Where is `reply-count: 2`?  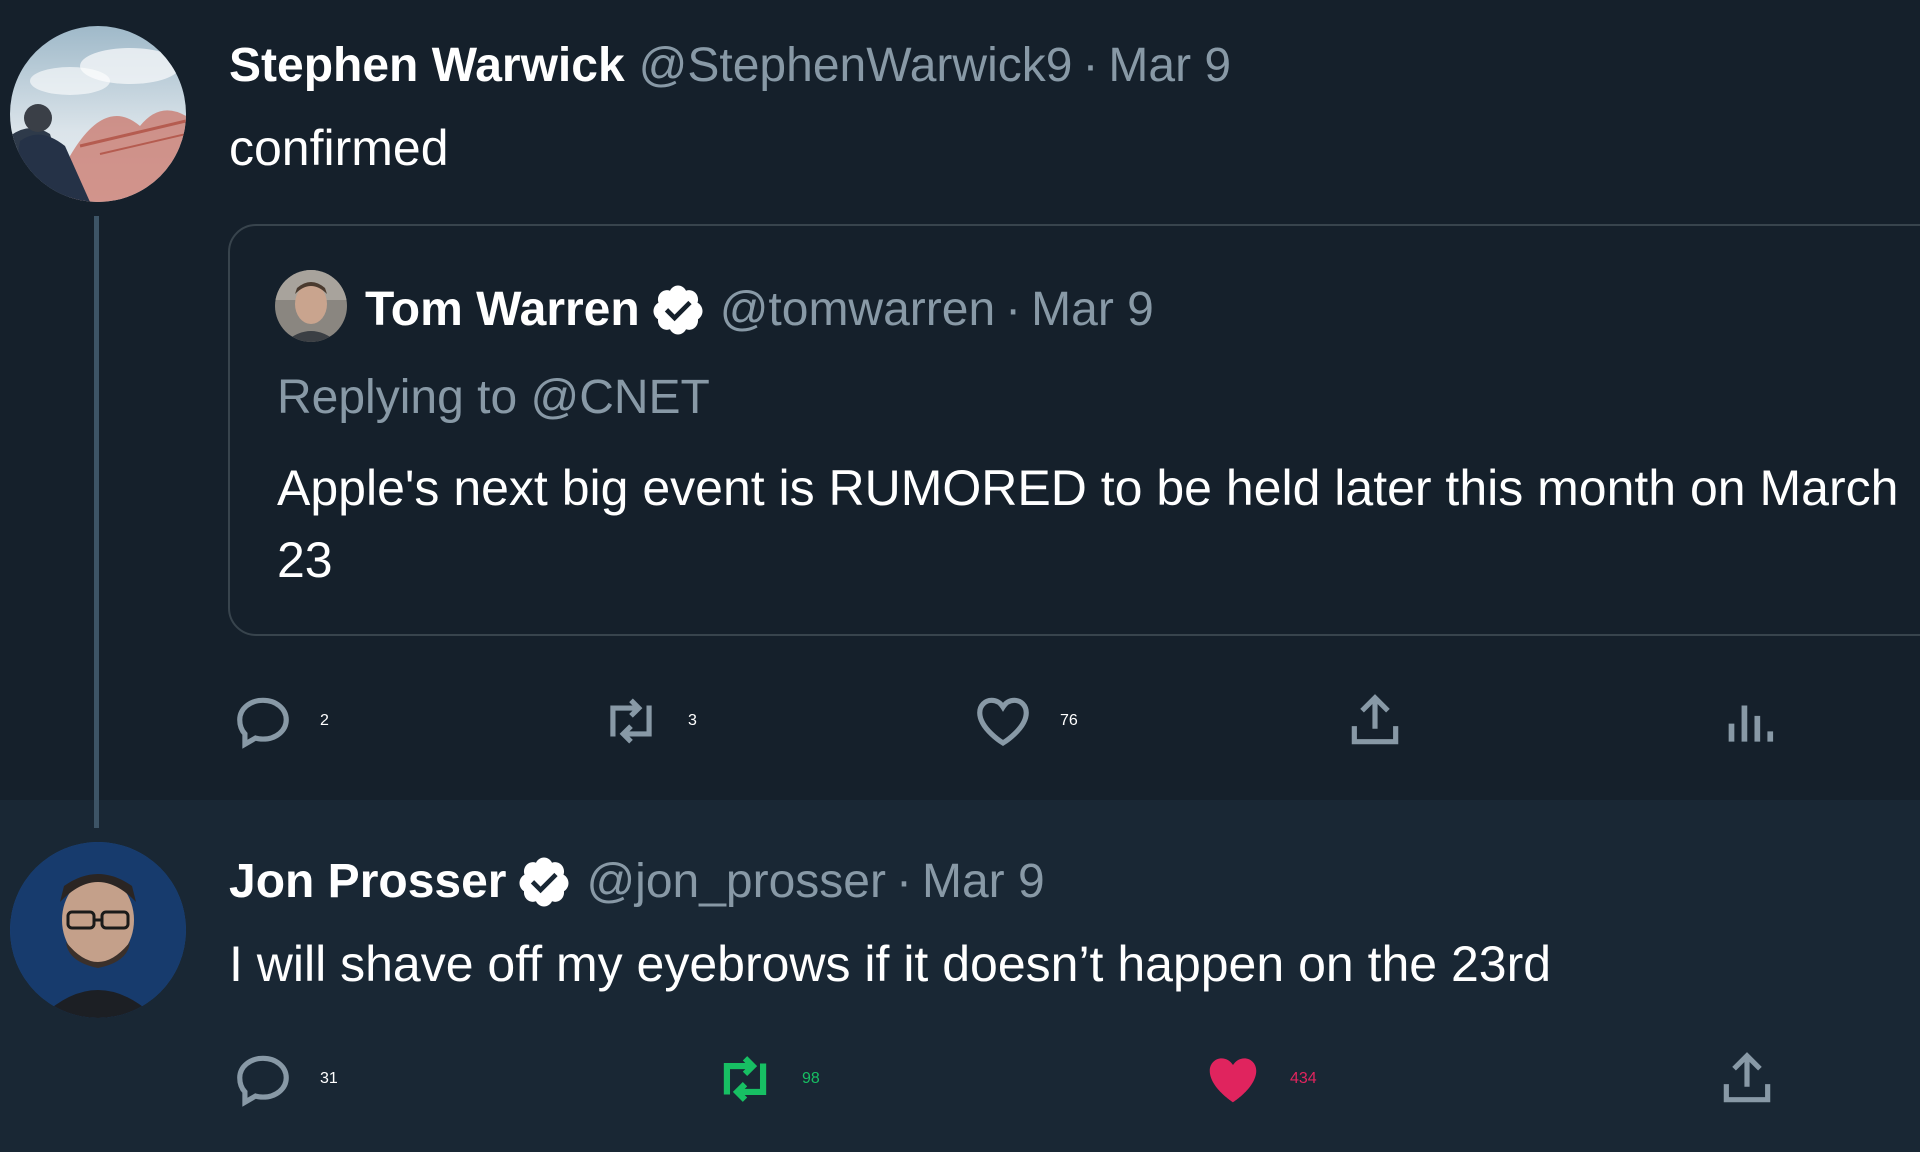
reply-count: 2 is located at coordinates (324, 720).